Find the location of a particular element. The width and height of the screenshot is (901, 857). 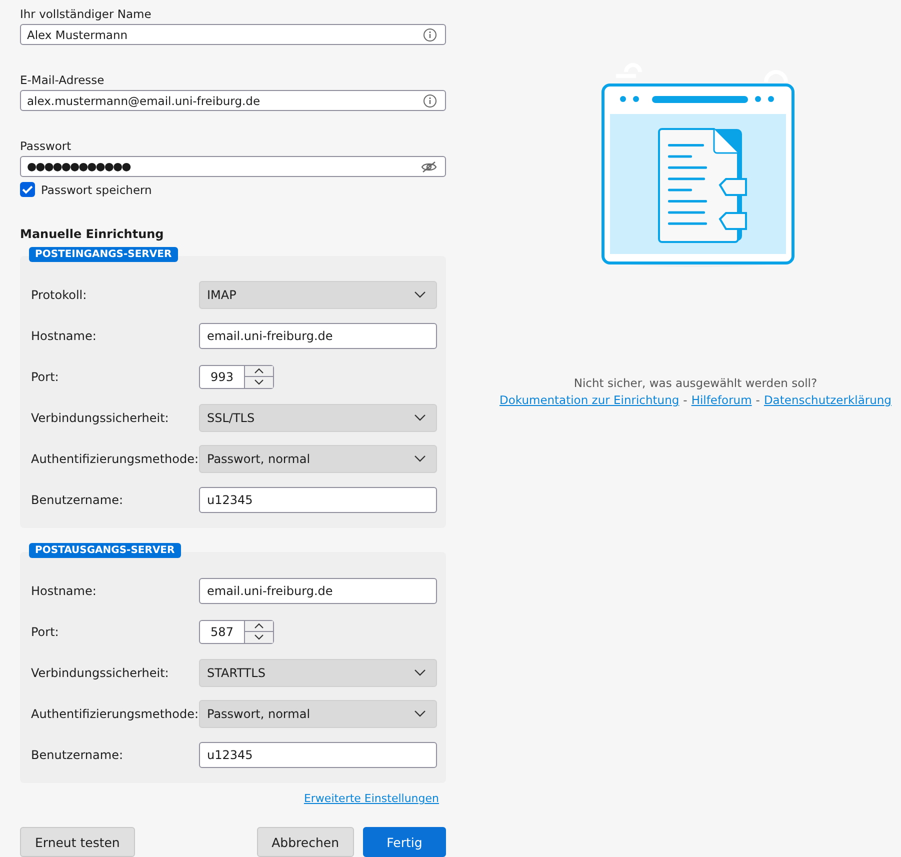

dropdown: STARTTLS is located at coordinates (318, 672).